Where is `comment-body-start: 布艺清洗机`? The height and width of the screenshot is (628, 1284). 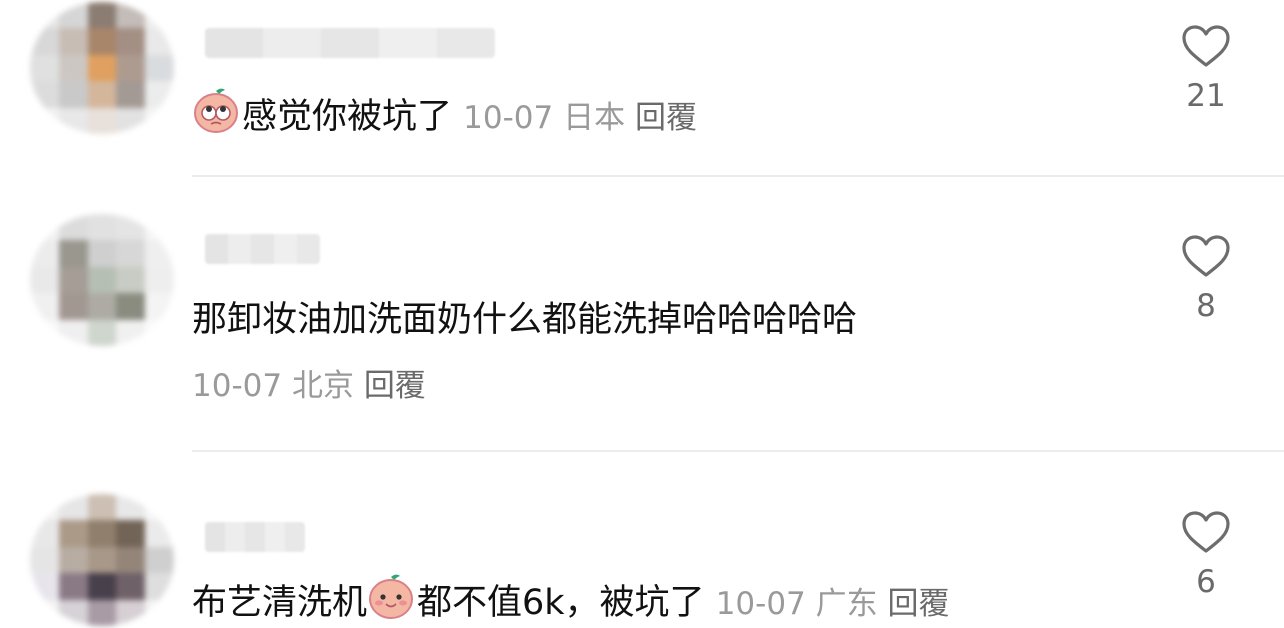
comment-body-start: 布艺清洗机 is located at coordinates (280, 603).